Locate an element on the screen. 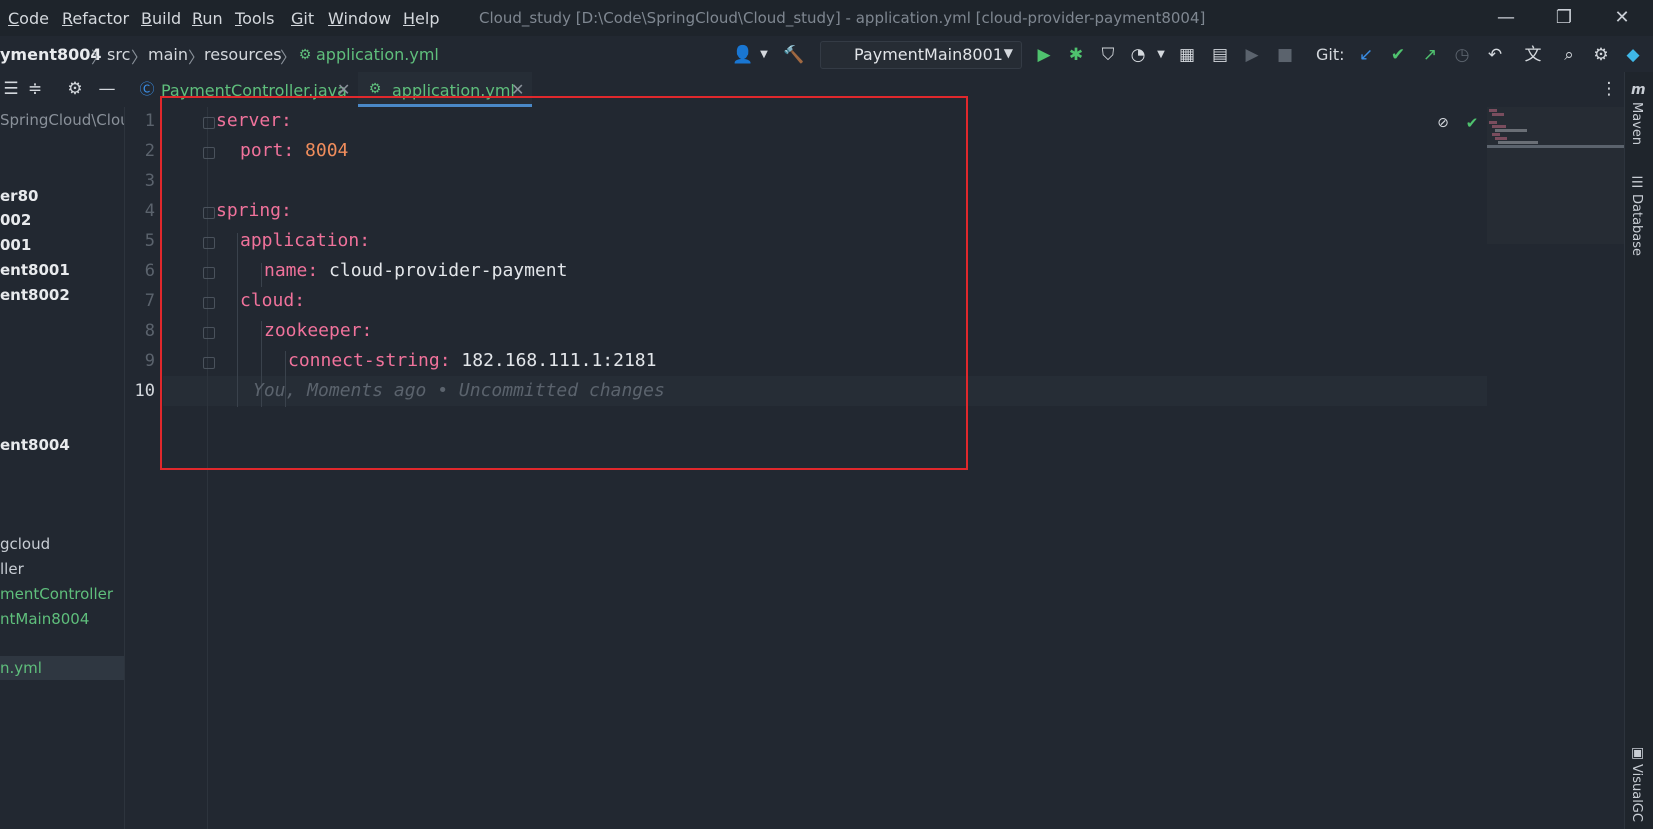 The width and height of the screenshot is (1653, 829). run-icon: ▶ is located at coordinates (1044, 55).